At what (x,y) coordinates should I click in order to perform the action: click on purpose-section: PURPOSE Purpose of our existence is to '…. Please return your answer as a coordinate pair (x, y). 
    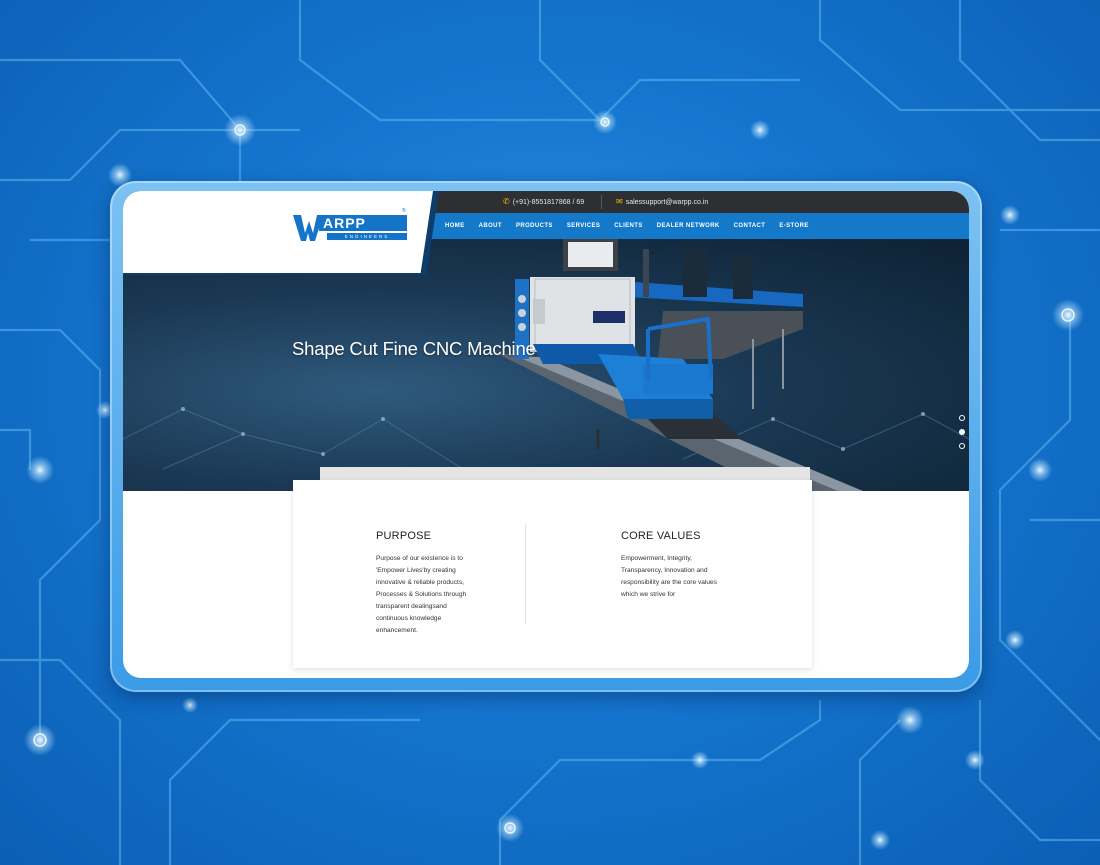
    Looking at the image, I should click on (431, 583).